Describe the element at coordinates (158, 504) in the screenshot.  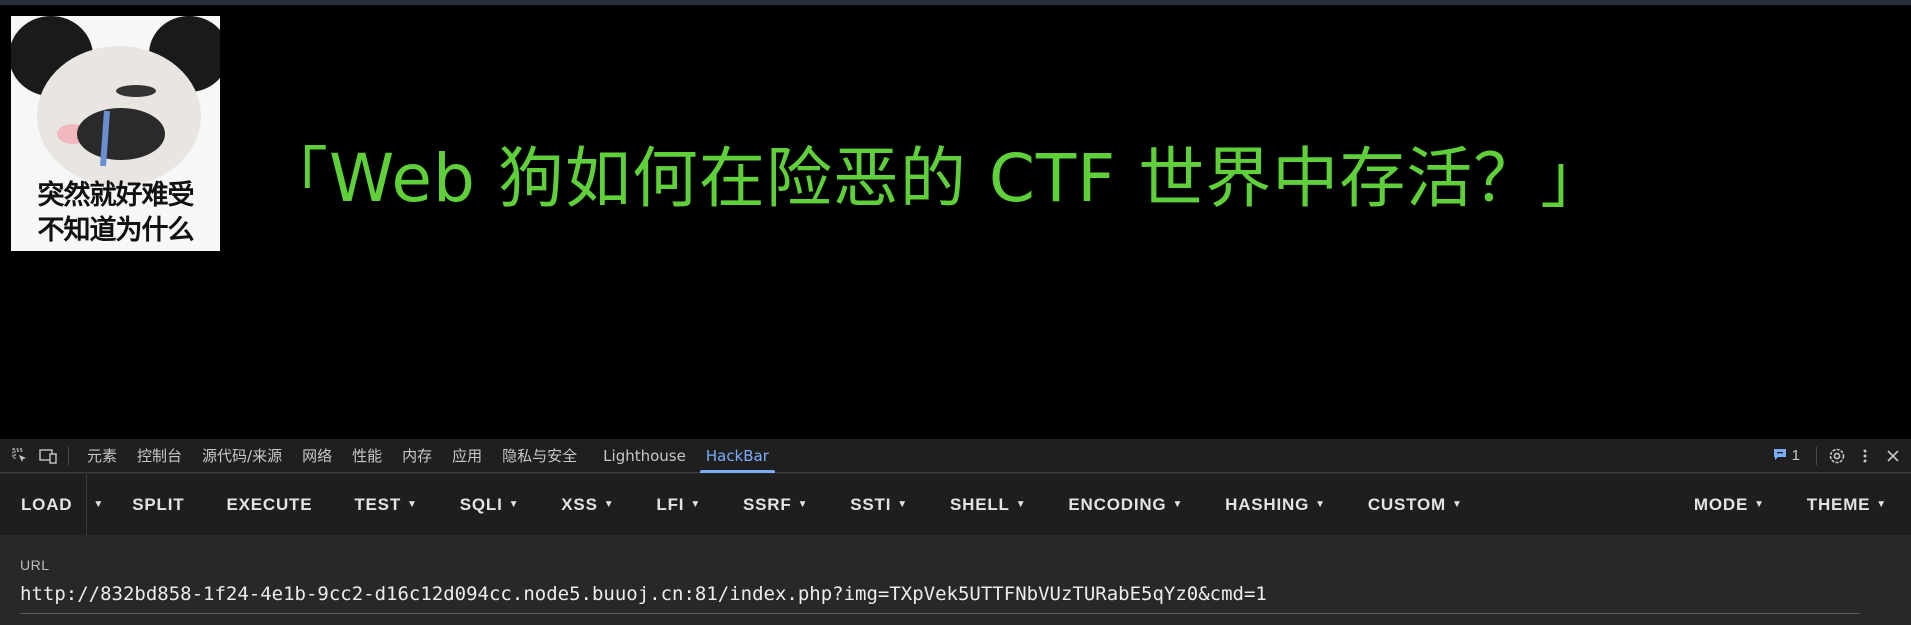
I see `split-button: SPLIT` at that location.